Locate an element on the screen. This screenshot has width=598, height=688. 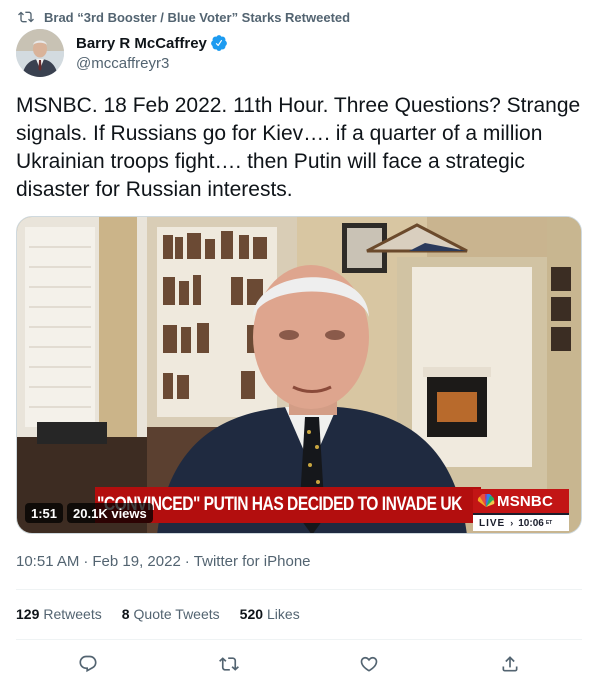
like-button is located at coordinates (369, 664).